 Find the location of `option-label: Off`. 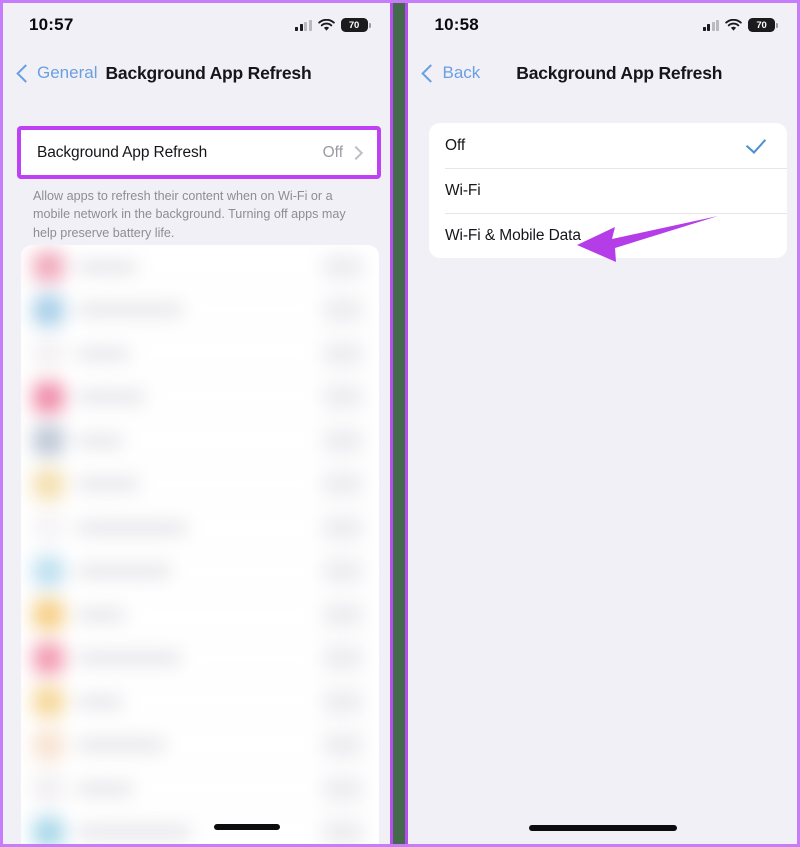

option-label: Off is located at coordinates (455, 145).